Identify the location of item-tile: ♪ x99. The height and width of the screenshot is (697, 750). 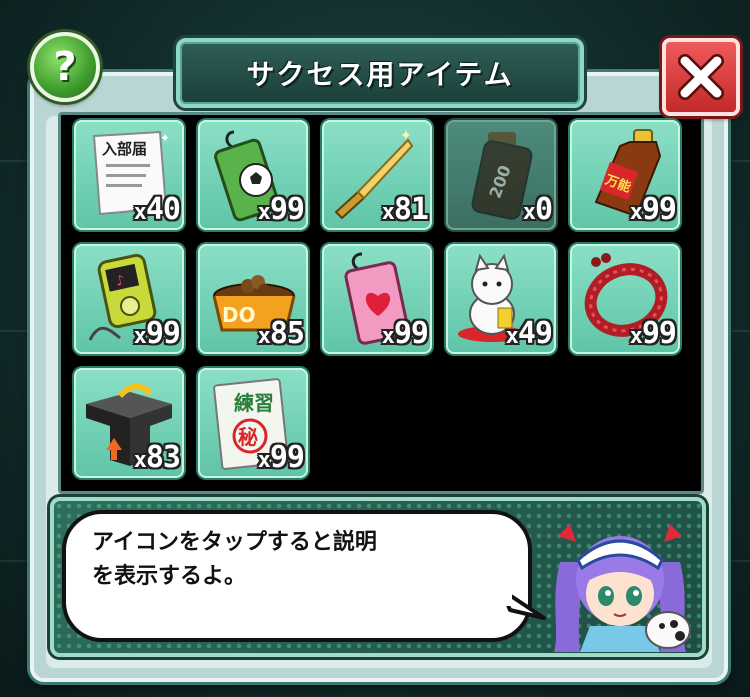
(129, 299).